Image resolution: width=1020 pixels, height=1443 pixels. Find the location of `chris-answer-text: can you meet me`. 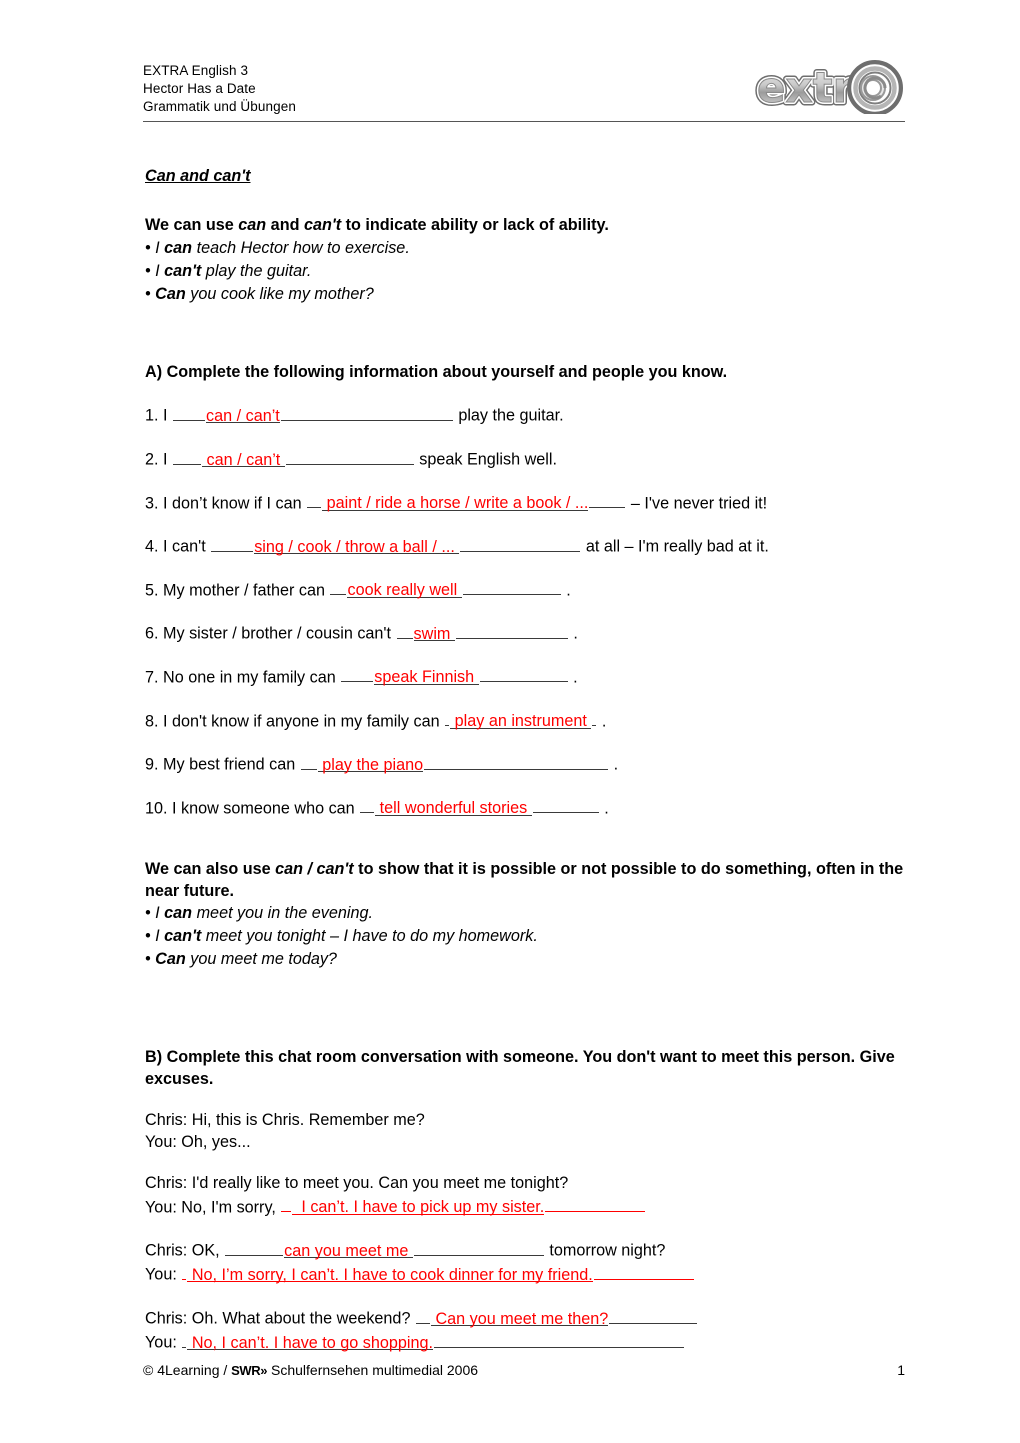

chris-answer-text: can you meet me is located at coordinates (348, 1250).